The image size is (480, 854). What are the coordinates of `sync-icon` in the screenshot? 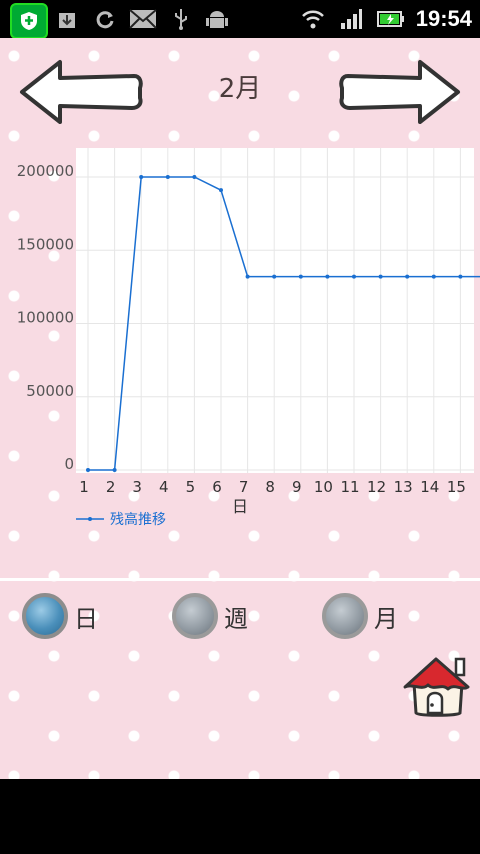 It's located at (105, 19).